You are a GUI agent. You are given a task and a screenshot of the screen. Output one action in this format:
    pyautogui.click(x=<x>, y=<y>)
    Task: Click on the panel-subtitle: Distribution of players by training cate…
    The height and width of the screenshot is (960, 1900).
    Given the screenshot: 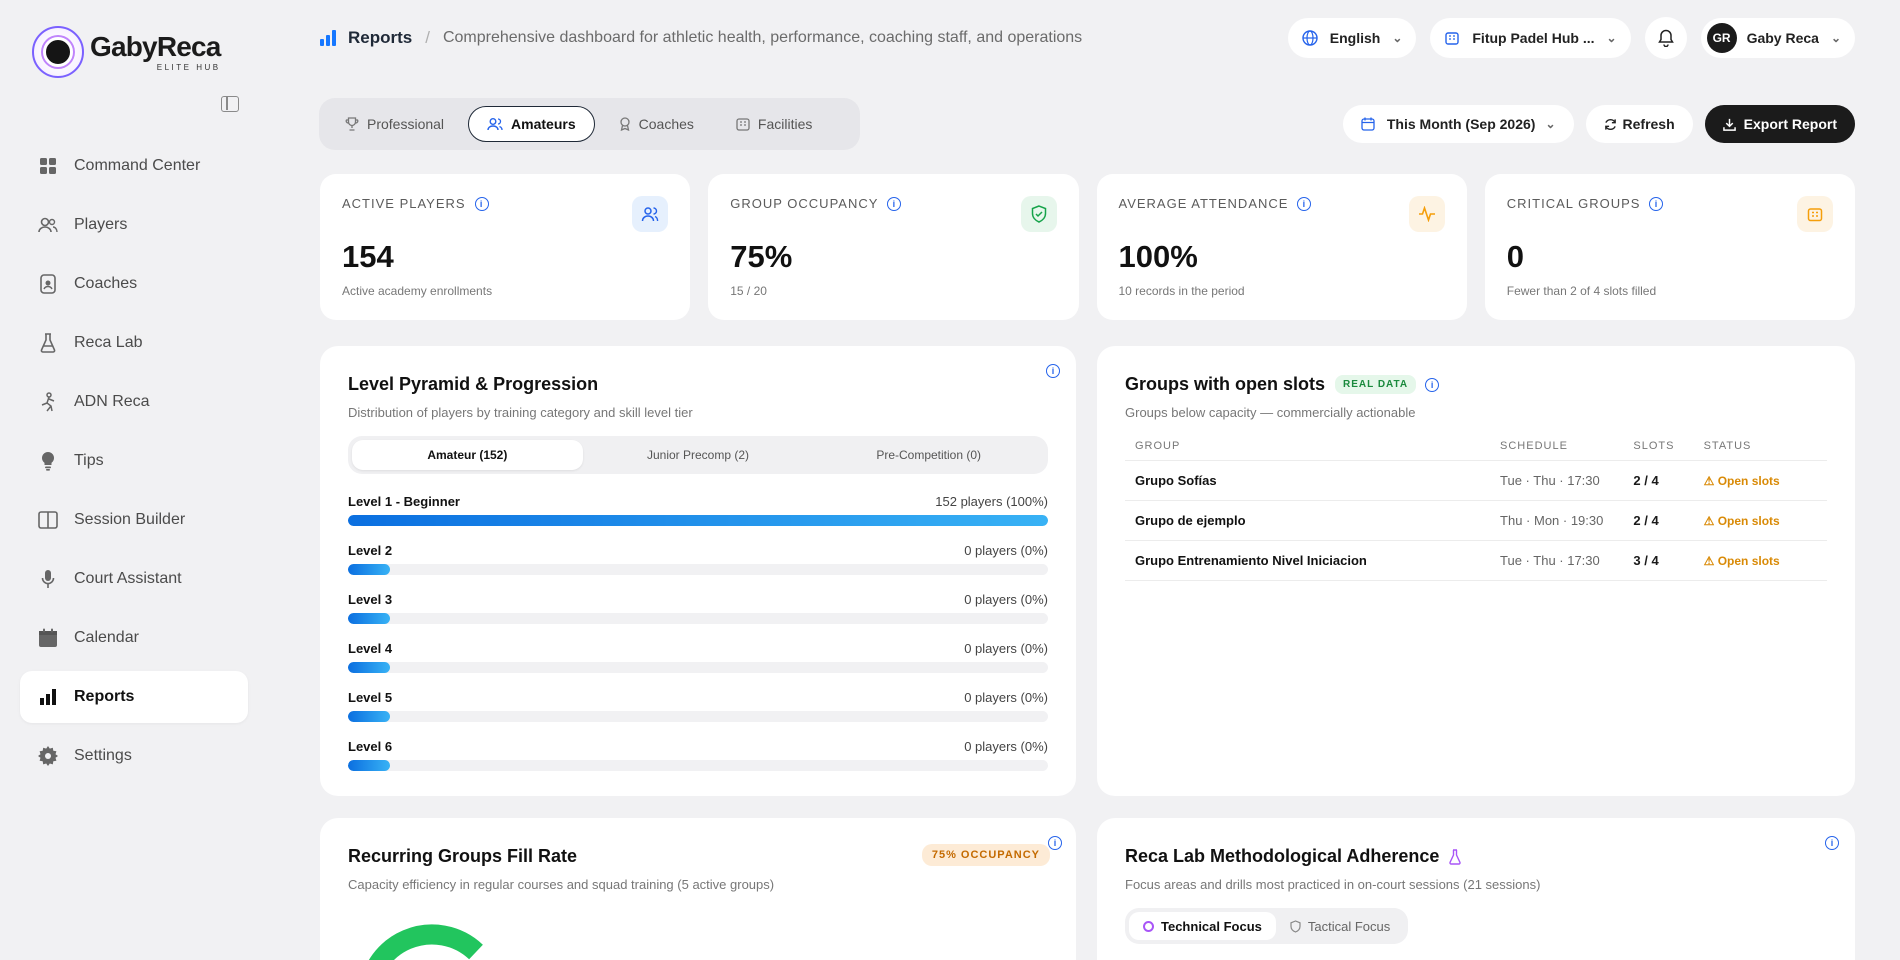 What is the action you would take?
    pyautogui.click(x=520, y=412)
    